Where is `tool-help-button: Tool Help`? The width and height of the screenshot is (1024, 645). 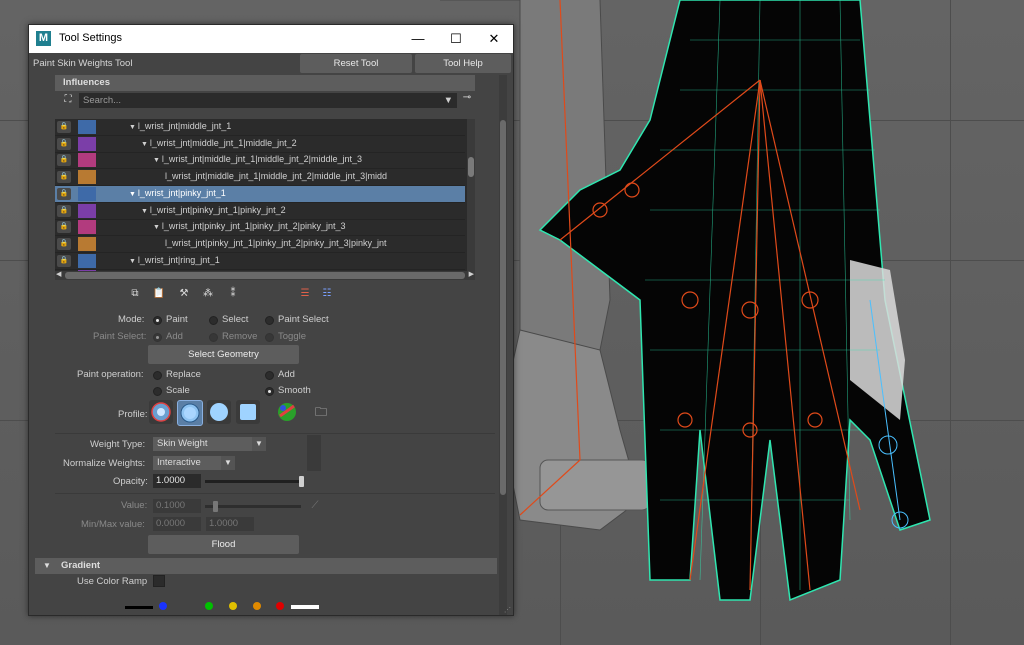
tool-help-button: Tool Help is located at coordinates (463, 63).